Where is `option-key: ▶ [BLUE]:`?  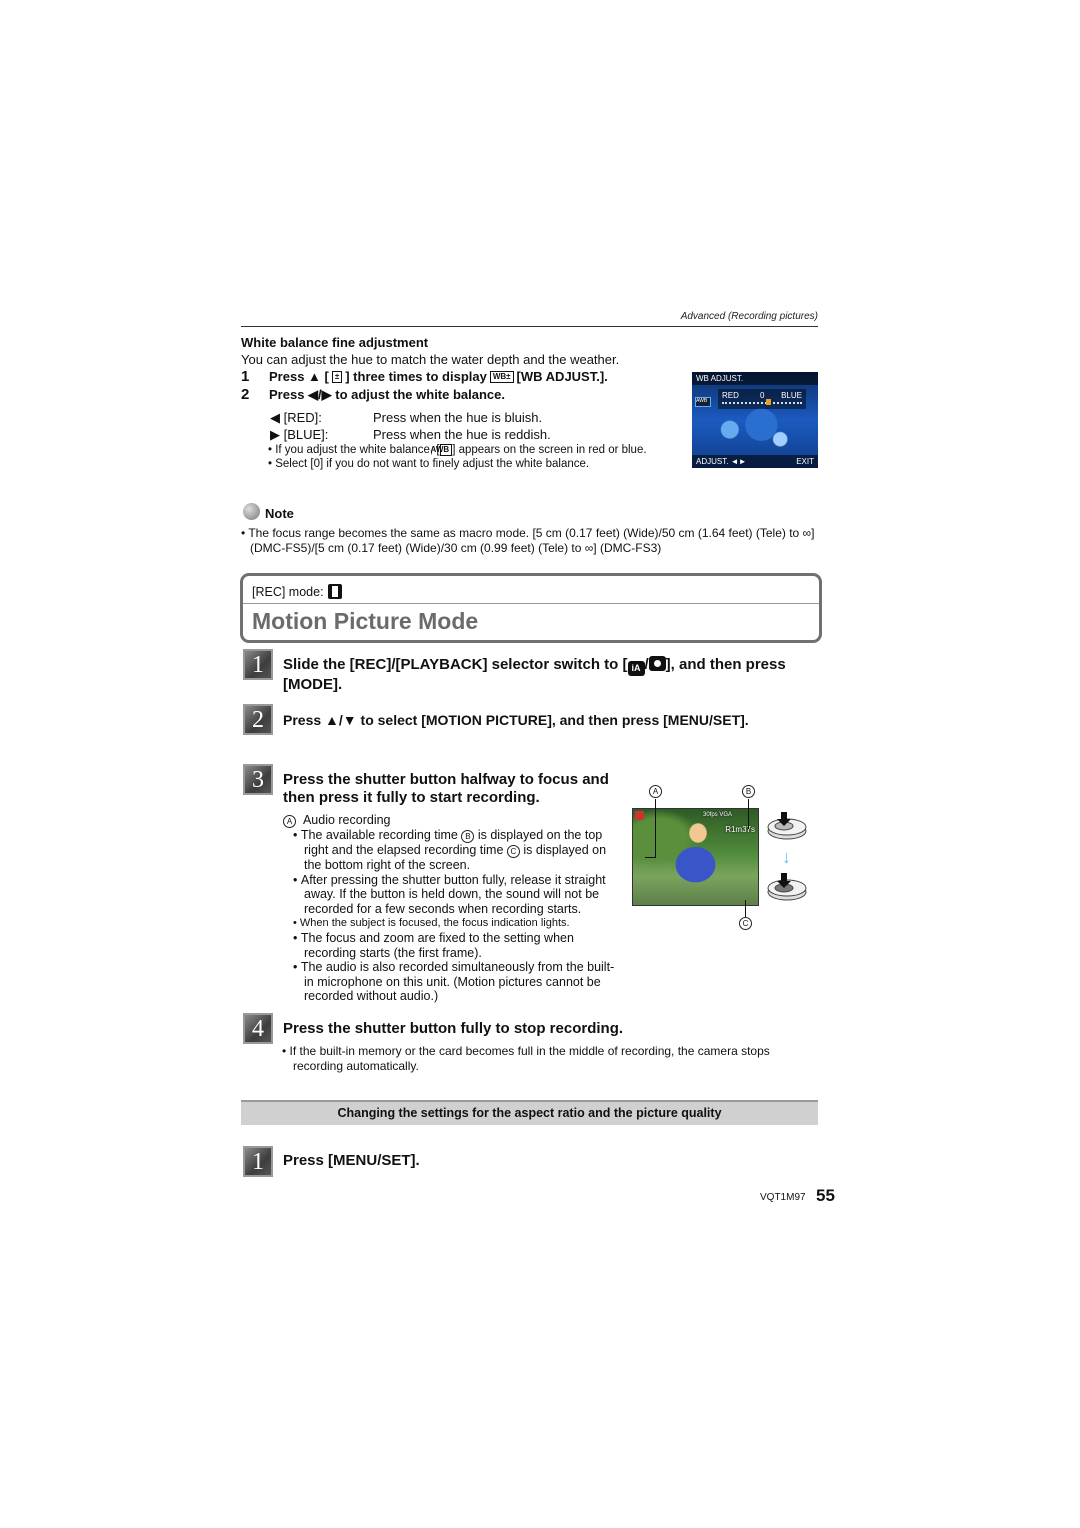
option-key: ▶ [BLUE]: is located at coordinates (299, 434).